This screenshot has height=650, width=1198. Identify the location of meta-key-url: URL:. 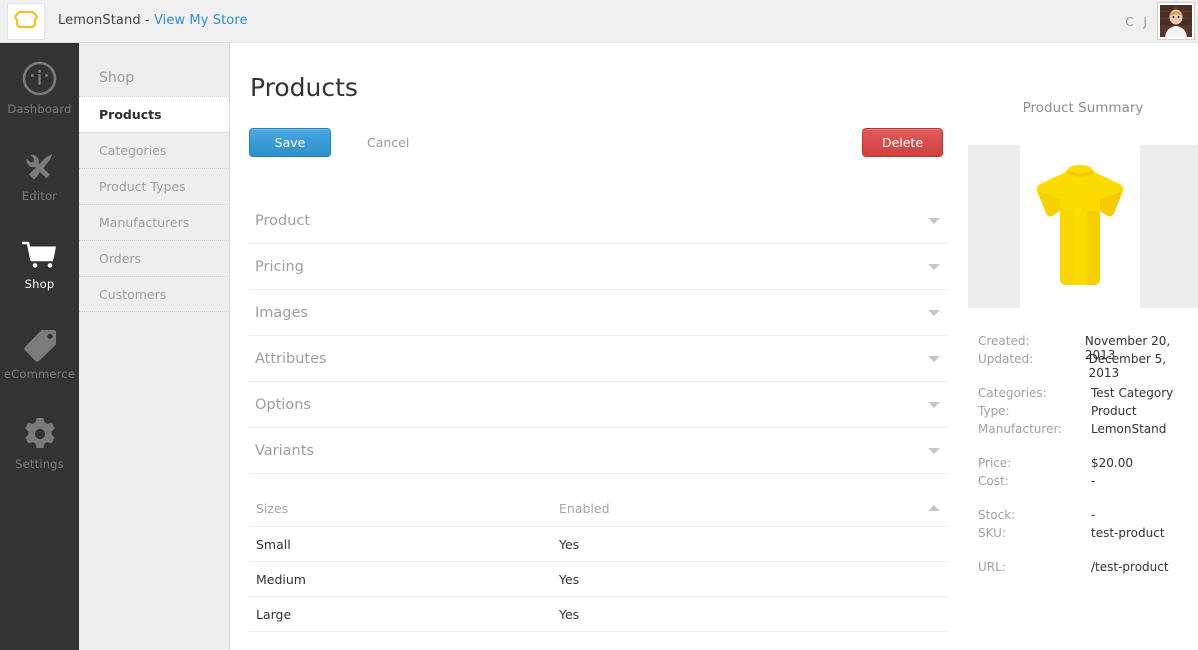
(992, 567).